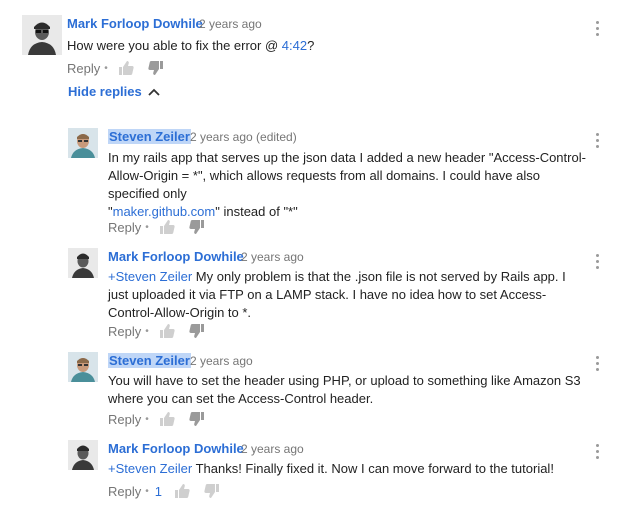 The image size is (625, 510). Describe the element at coordinates (154, 92) in the screenshot. I see `chevron-up-icon` at that location.